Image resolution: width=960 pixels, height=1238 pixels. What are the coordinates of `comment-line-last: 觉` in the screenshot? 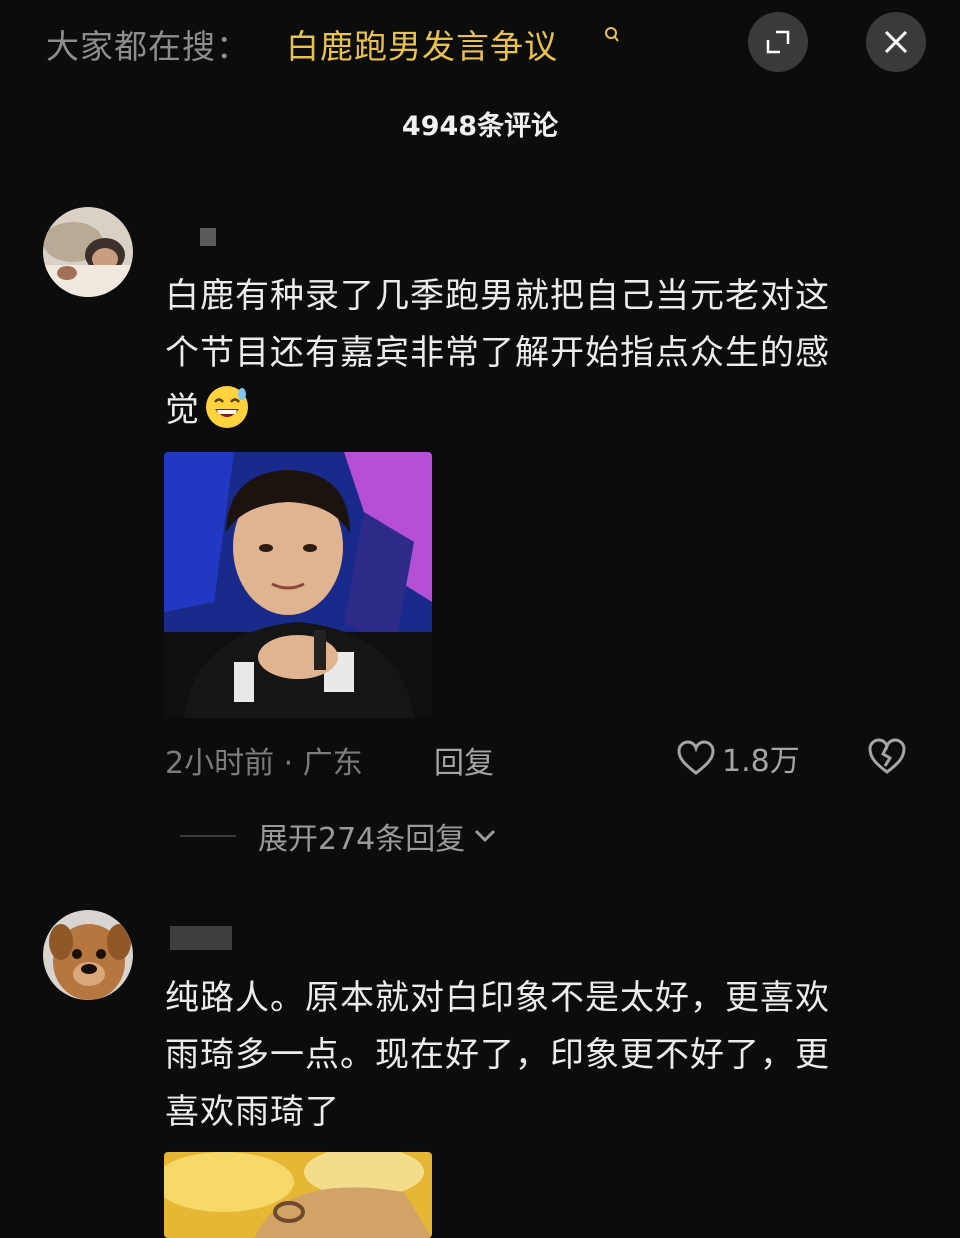 It's located at (545, 410).